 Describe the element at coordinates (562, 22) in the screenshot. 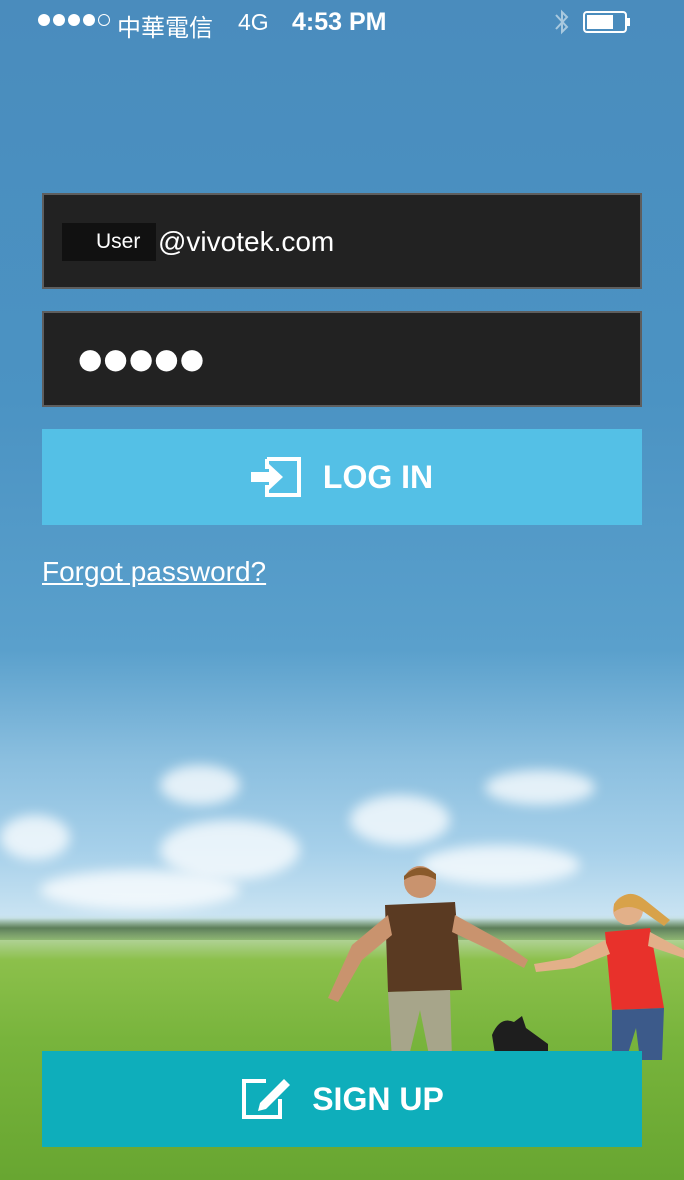

I see `bluetooth-icon` at that location.